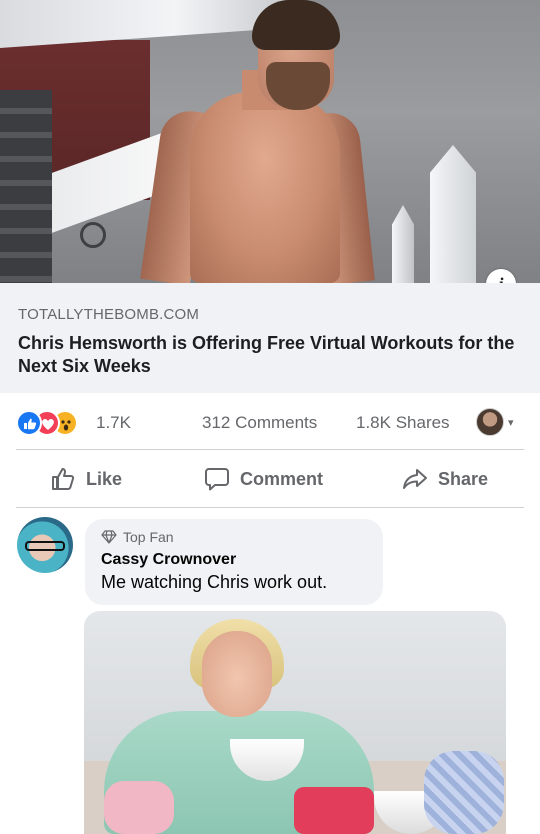  What do you see at coordinates (403, 423) in the screenshot?
I see `shares-count-link: 1.8K Shares` at bounding box center [403, 423].